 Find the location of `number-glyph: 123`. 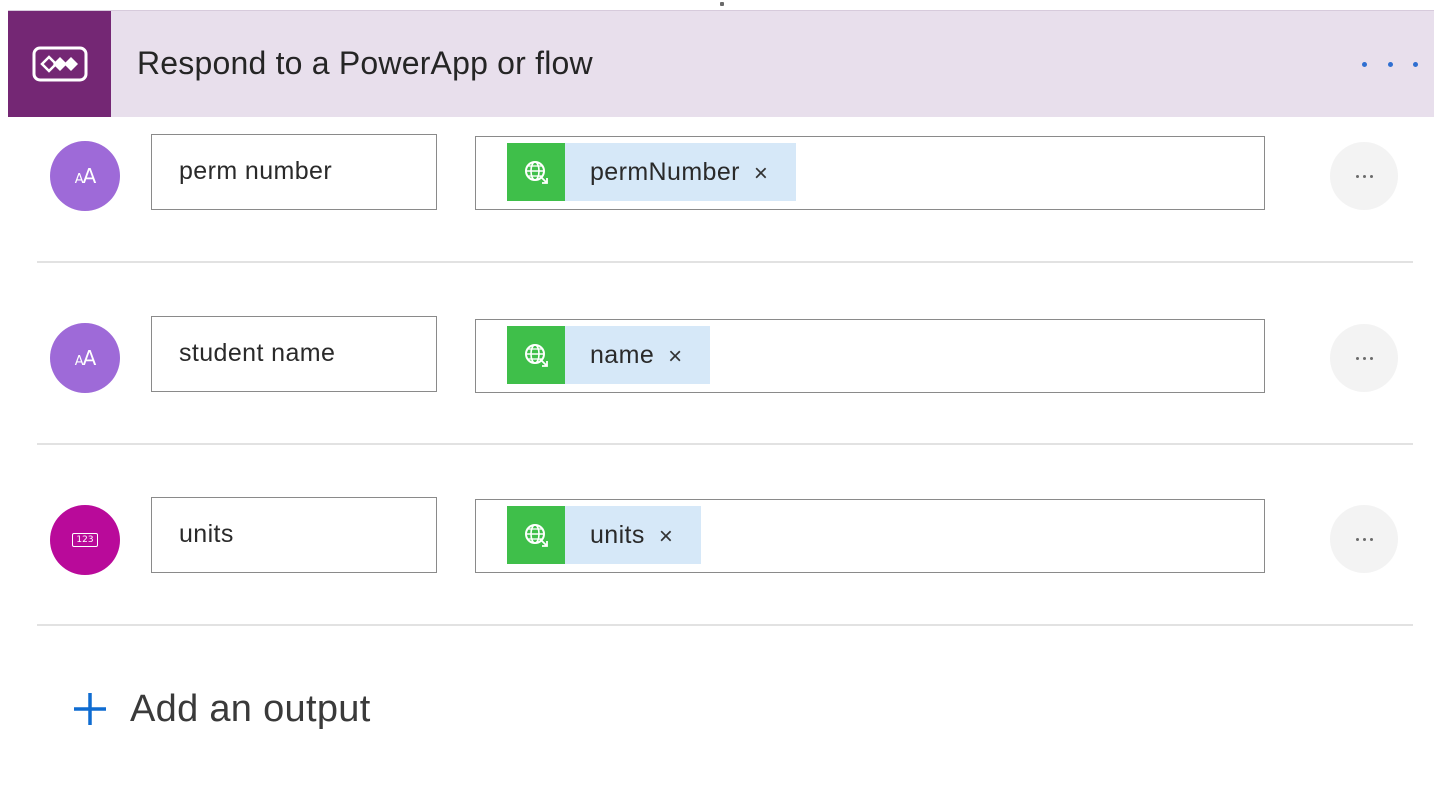

number-glyph: 123 is located at coordinates (85, 540).